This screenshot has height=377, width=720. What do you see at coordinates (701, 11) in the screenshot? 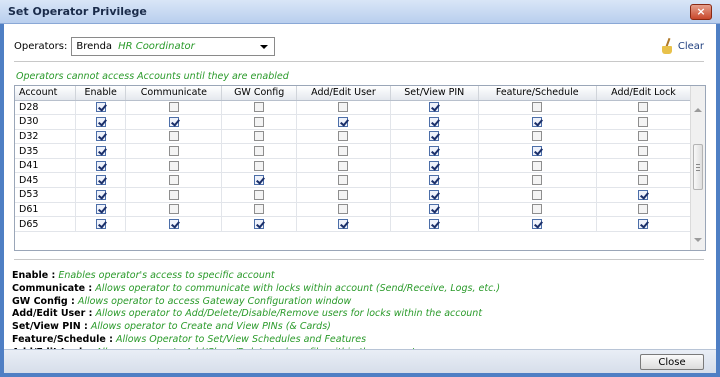
I see `window-close-button: ×` at bounding box center [701, 11].